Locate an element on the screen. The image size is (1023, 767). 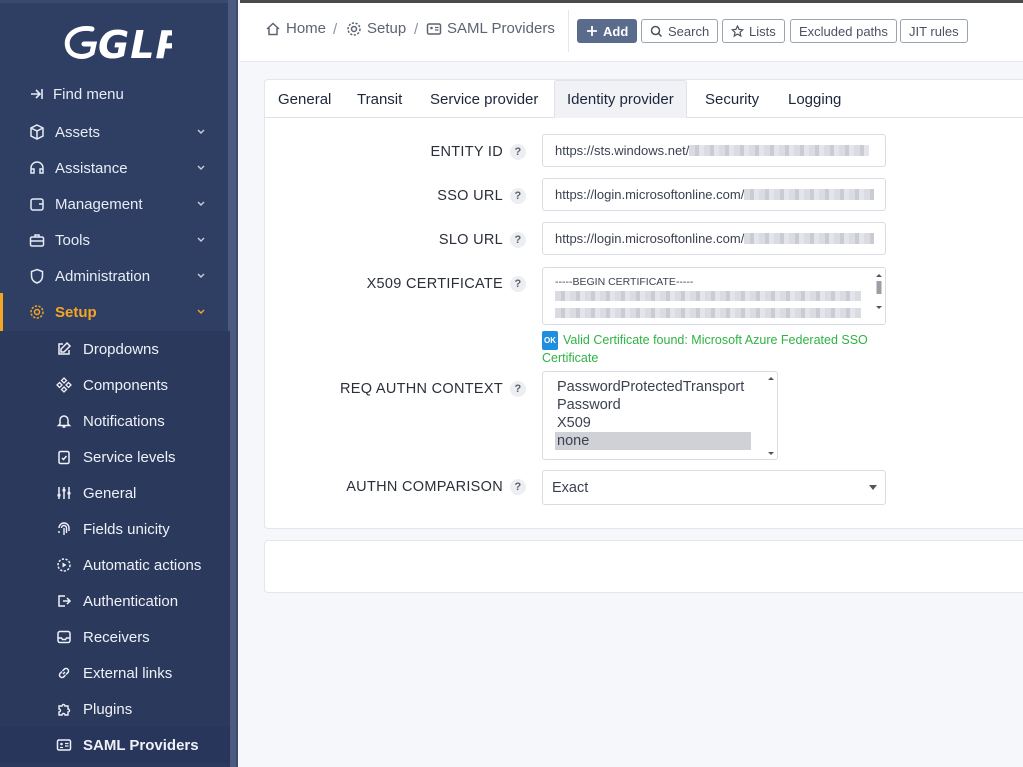
slo-url-field: https://login.microsoftonline.com/ is located at coordinates (714, 238).